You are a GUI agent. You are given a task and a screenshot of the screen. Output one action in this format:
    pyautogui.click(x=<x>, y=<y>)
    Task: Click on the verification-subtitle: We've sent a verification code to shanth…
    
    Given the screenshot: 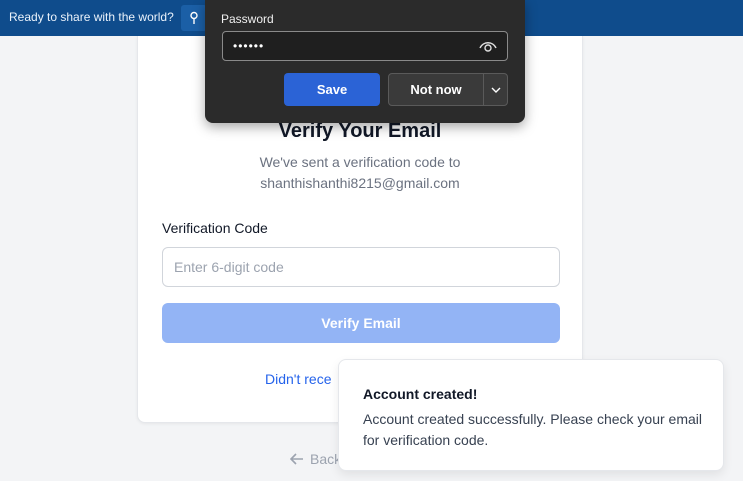 What is the action you would take?
    pyautogui.click(x=360, y=173)
    